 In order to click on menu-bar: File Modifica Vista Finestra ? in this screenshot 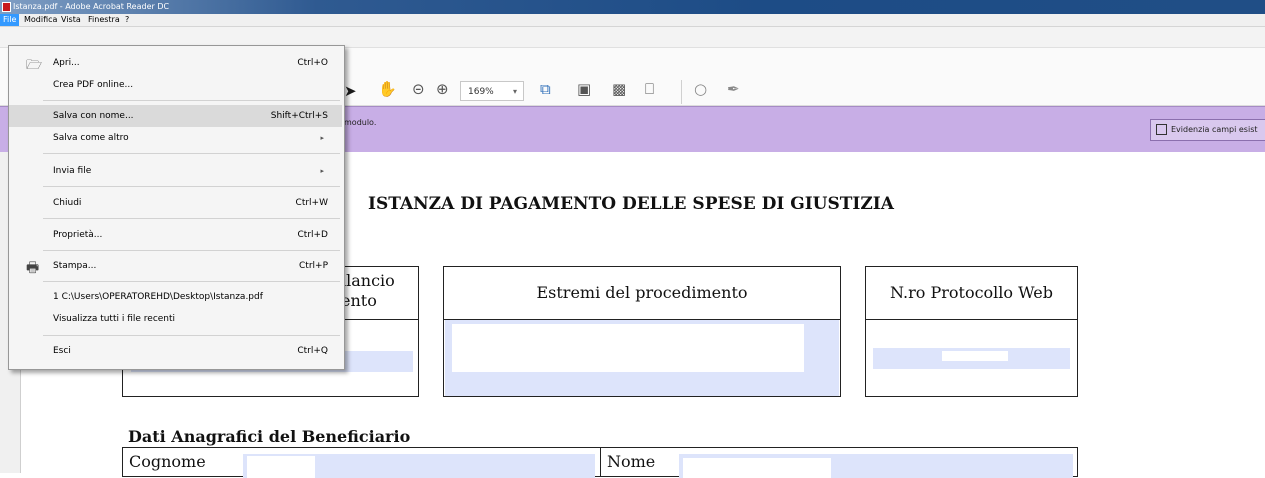, I will do `click(632, 20)`.